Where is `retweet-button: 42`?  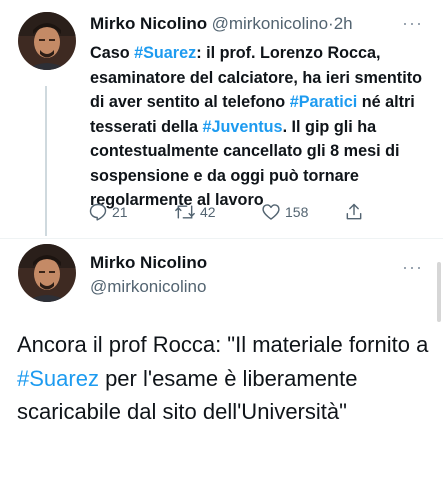 retweet-button: 42 is located at coordinates (195, 212).